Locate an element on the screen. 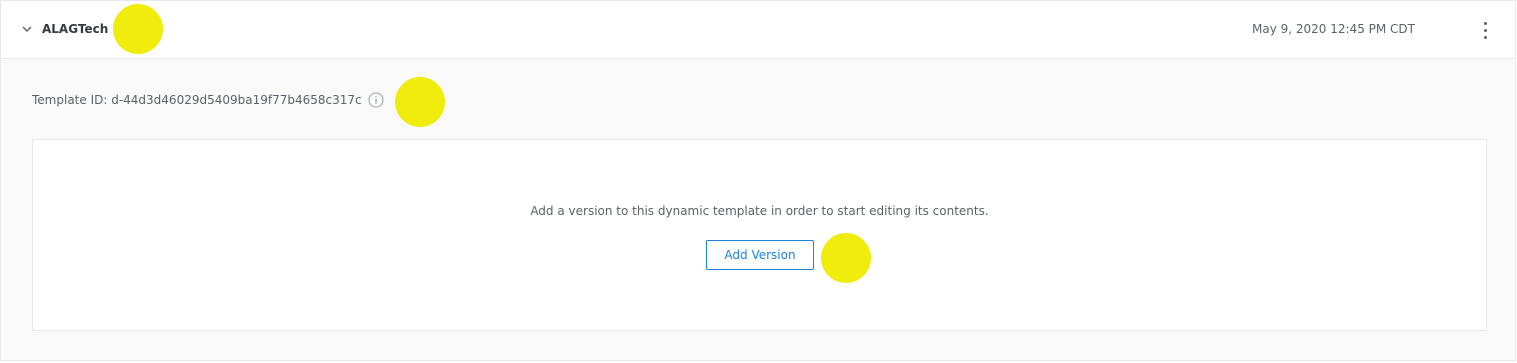  add-version-button: Add Version is located at coordinates (760, 255).